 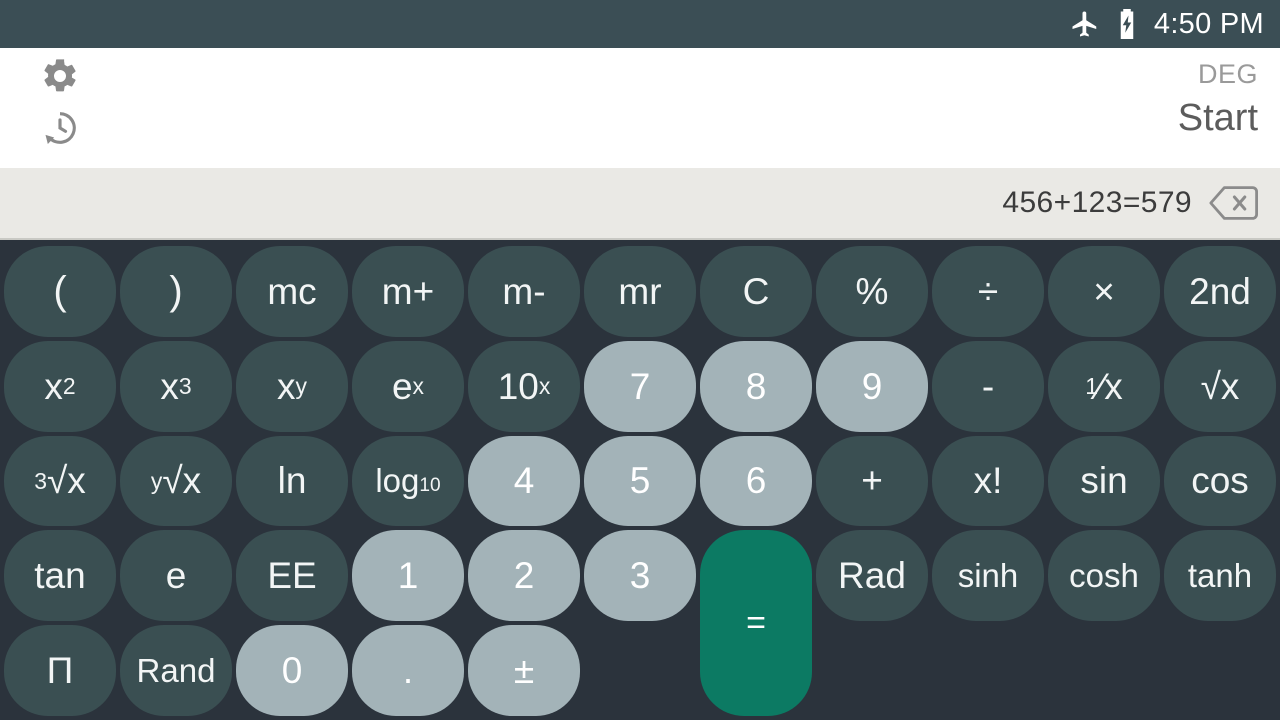 What do you see at coordinates (1097, 202) in the screenshot?
I see `expression-text: 456+123=579` at bounding box center [1097, 202].